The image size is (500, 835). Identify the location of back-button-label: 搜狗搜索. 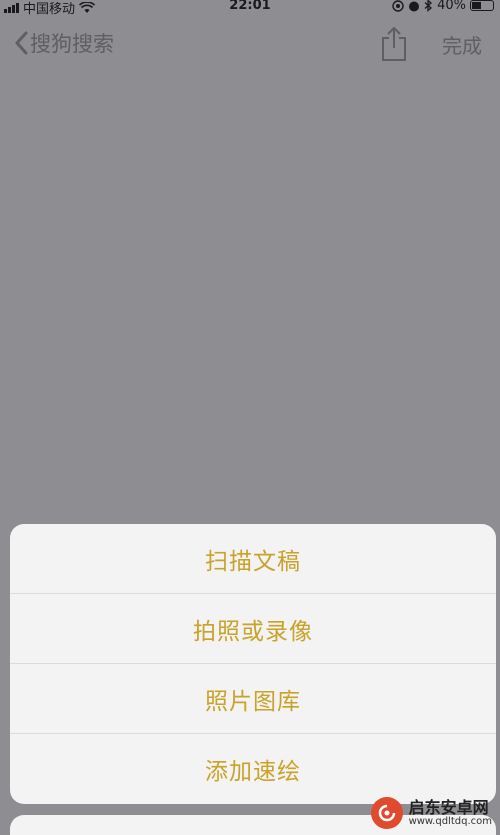
(72, 44).